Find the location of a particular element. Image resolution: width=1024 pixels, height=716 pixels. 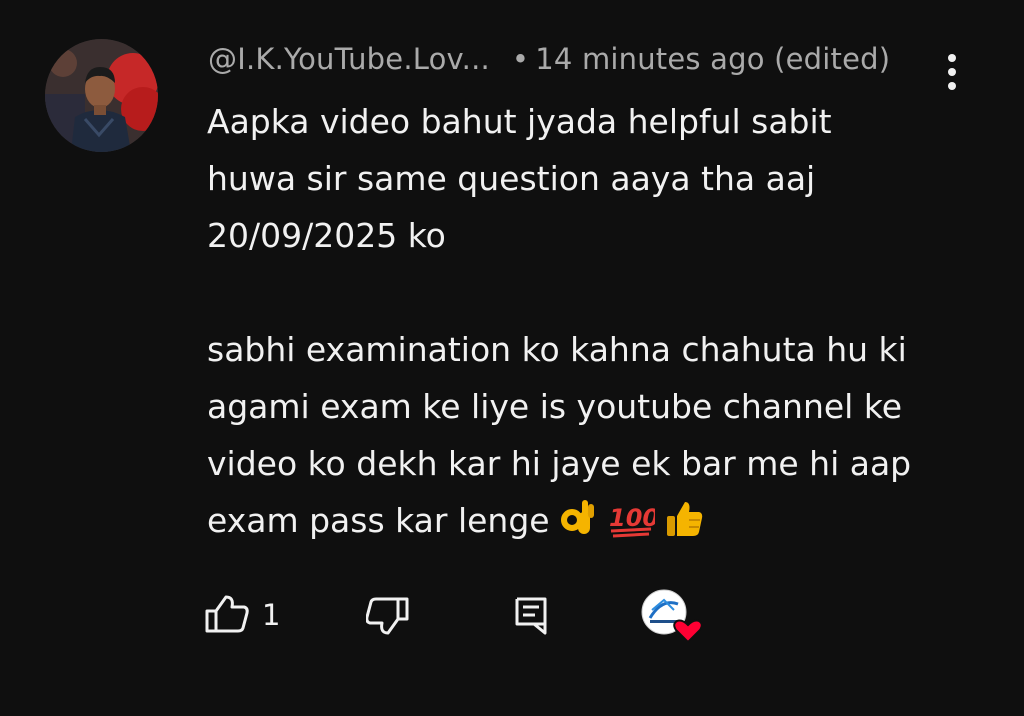

commenter-avatar is located at coordinates (101, 95).